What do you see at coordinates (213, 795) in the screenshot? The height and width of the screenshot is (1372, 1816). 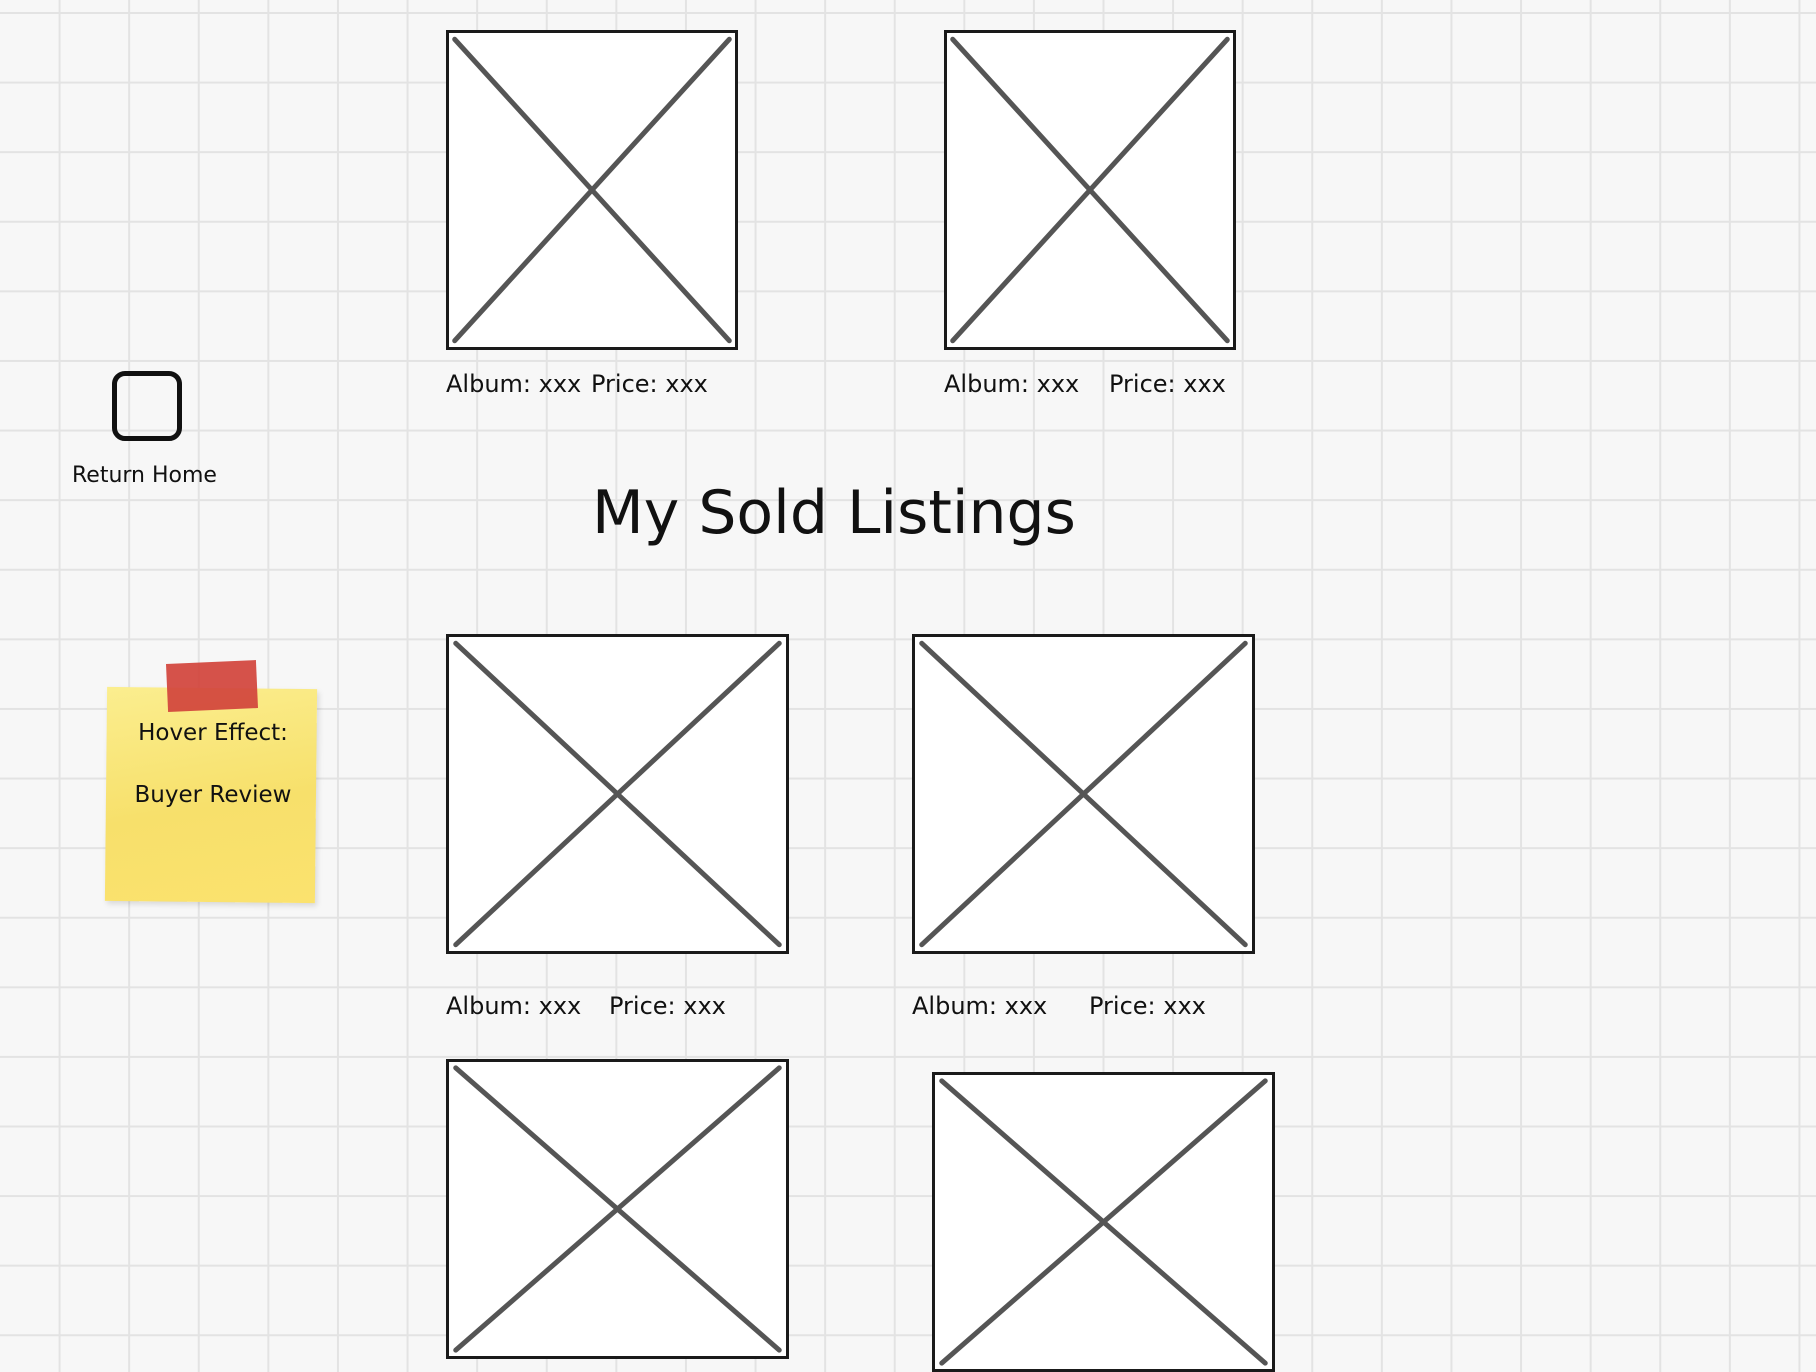 I see `sticky-note-line-2: Buyer Review` at bounding box center [213, 795].